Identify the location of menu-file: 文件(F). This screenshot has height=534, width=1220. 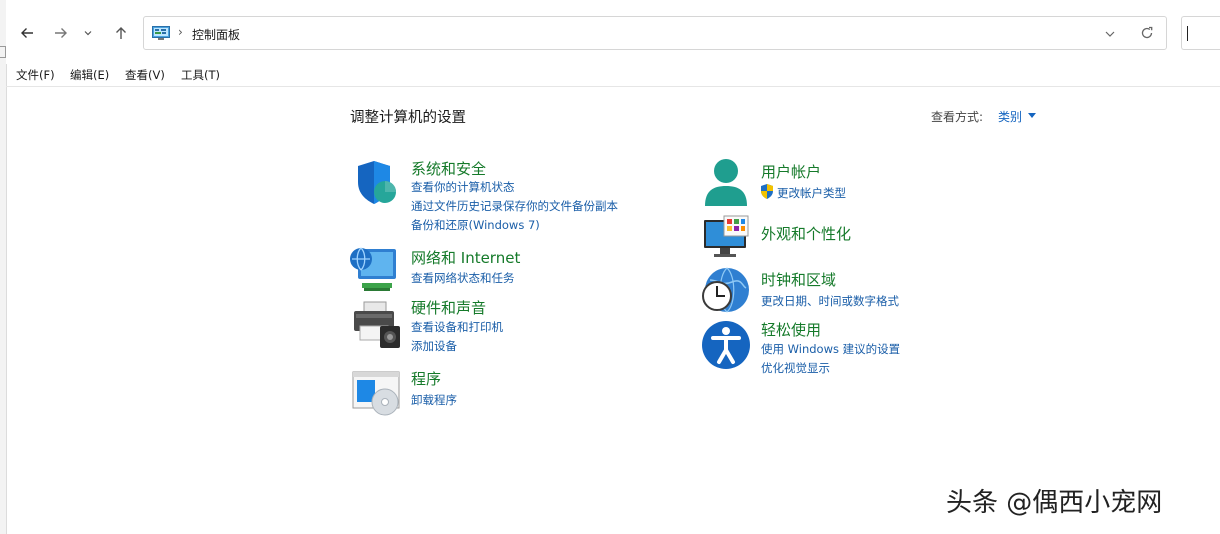
(35, 75).